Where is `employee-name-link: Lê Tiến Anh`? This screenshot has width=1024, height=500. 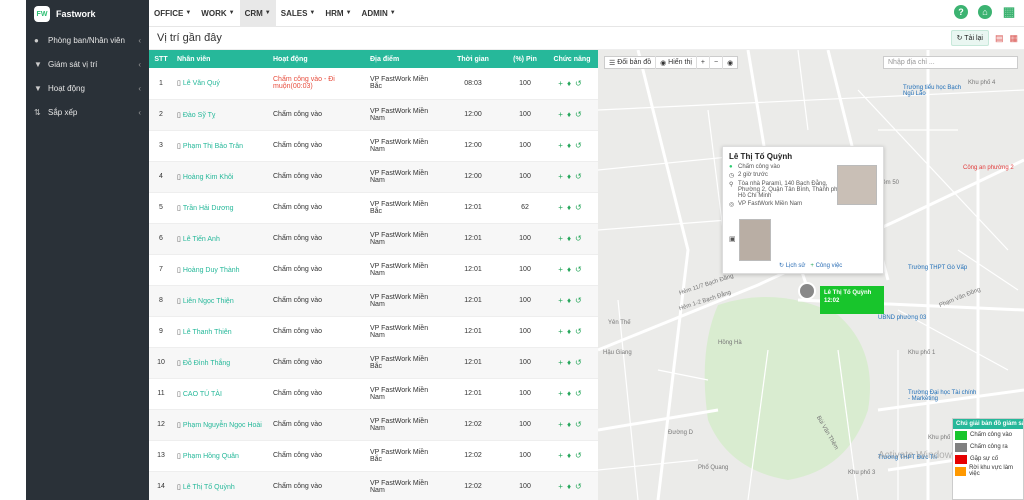 employee-name-link: Lê Tiến Anh is located at coordinates (201, 239).